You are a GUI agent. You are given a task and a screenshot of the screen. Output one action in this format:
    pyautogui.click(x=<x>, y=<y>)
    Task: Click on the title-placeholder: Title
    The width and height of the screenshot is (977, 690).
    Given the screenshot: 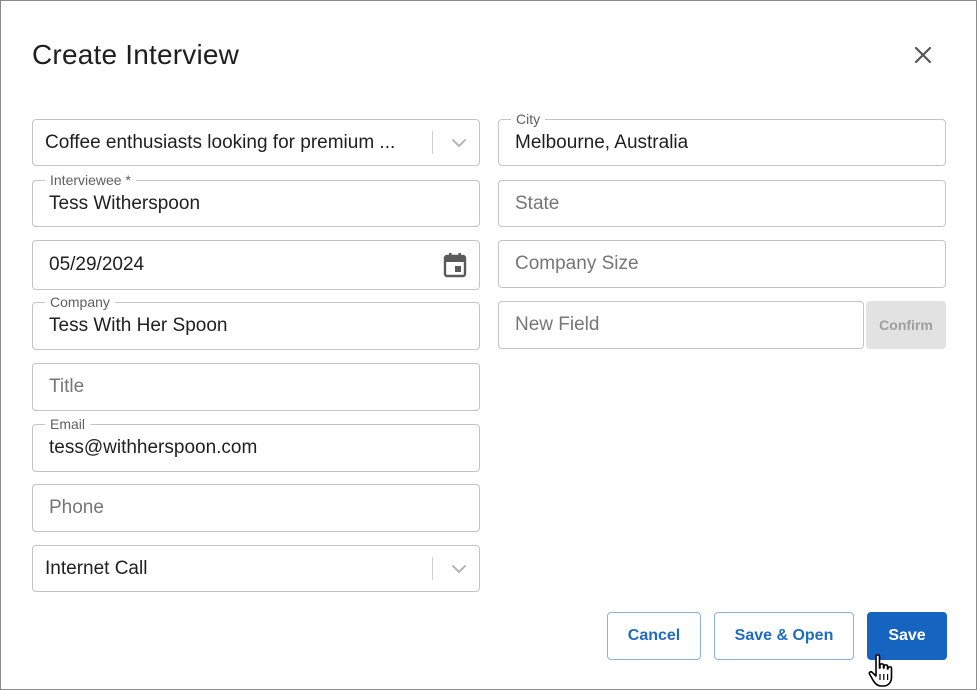 What is the action you would take?
    pyautogui.click(x=67, y=386)
    